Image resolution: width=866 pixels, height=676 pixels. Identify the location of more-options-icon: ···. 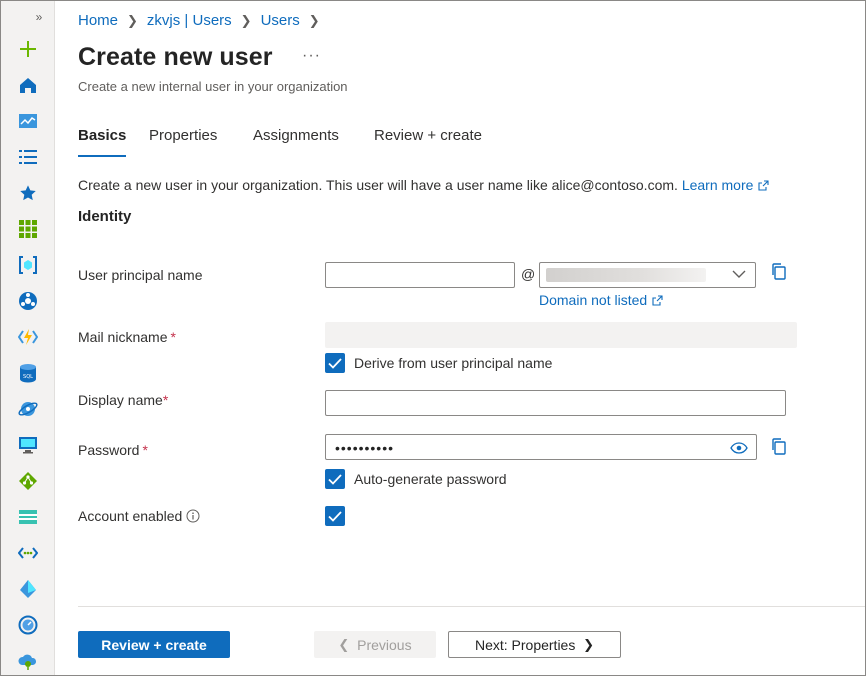
(311, 56).